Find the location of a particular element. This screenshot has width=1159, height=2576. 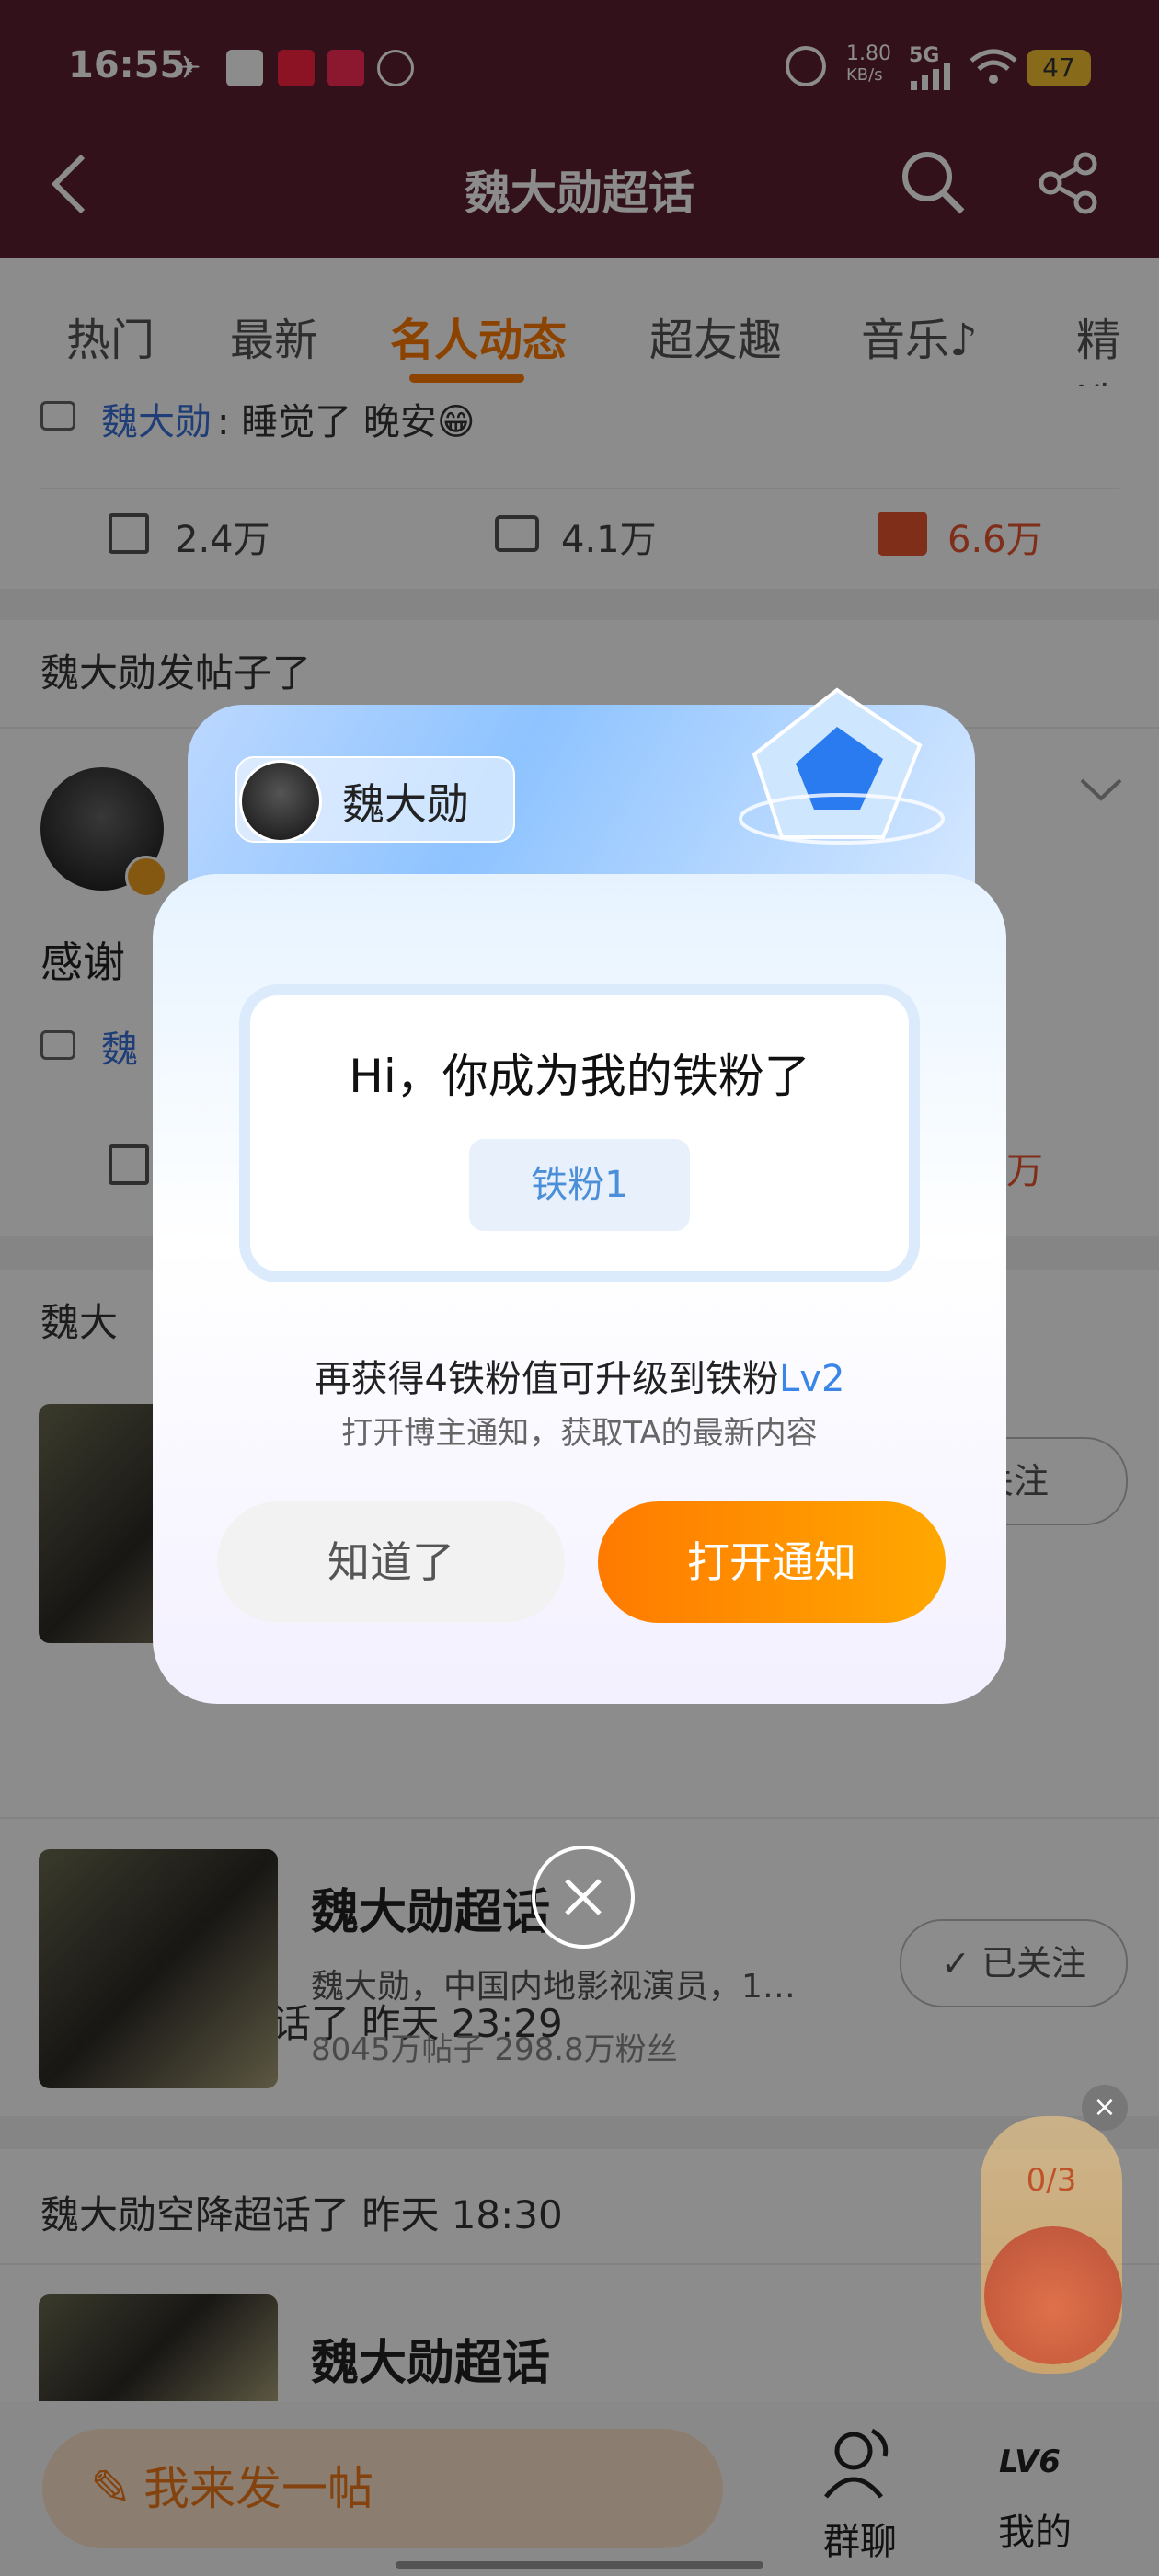

close-modal-button is located at coordinates (583, 1897).